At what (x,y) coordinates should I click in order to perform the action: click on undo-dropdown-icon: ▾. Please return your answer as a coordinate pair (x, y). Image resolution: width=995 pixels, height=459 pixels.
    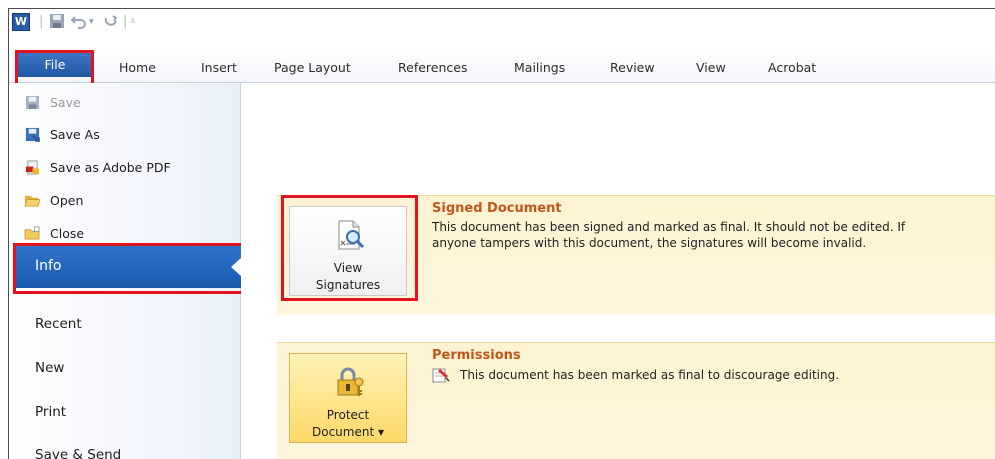
    Looking at the image, I should click on (91, 22).